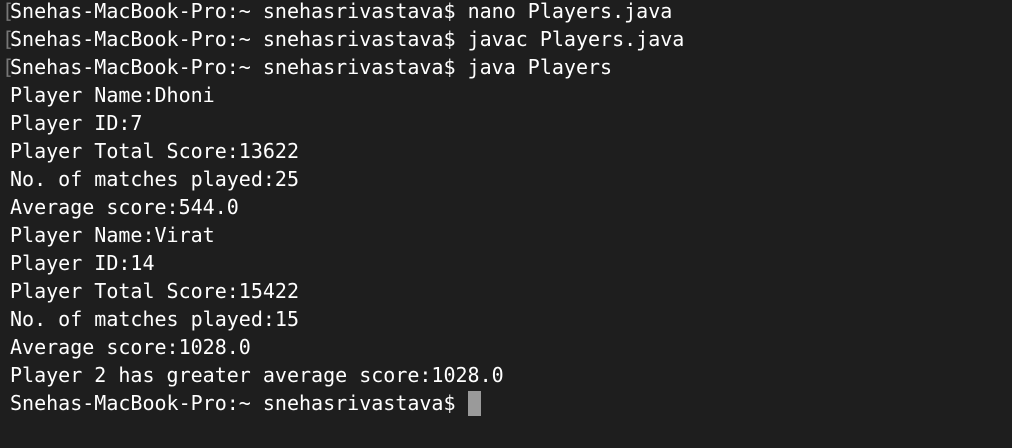  Describe the element at coordinates (511, 291) in the screenshot. I see `output-line: Player Total Score:15422` at that location.